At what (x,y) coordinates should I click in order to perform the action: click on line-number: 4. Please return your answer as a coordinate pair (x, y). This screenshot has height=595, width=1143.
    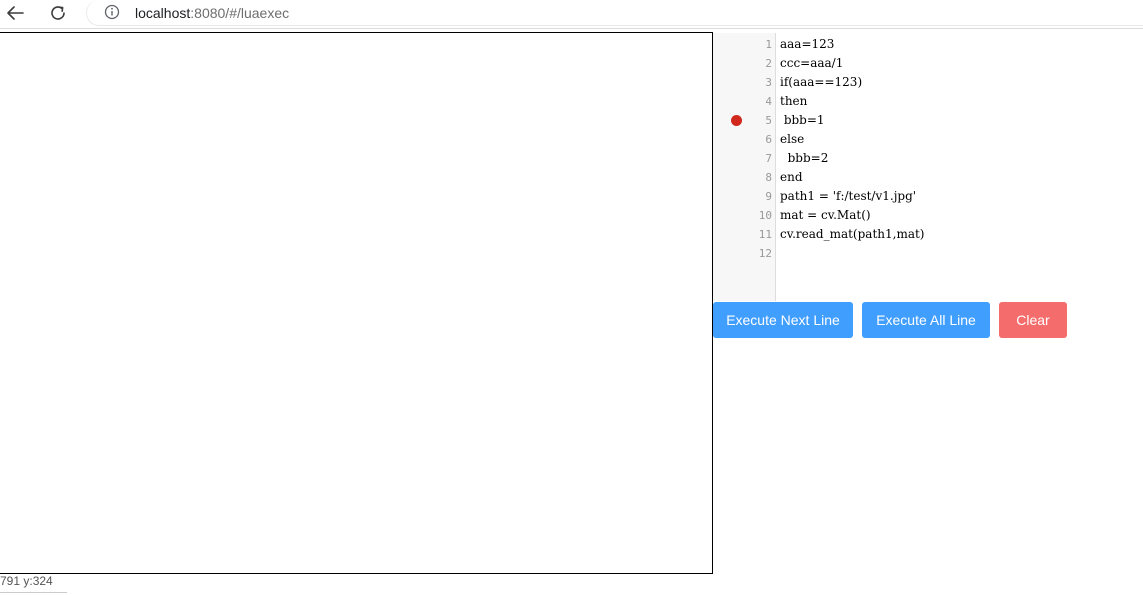
    Looking at the image, I should click on (742, 101).